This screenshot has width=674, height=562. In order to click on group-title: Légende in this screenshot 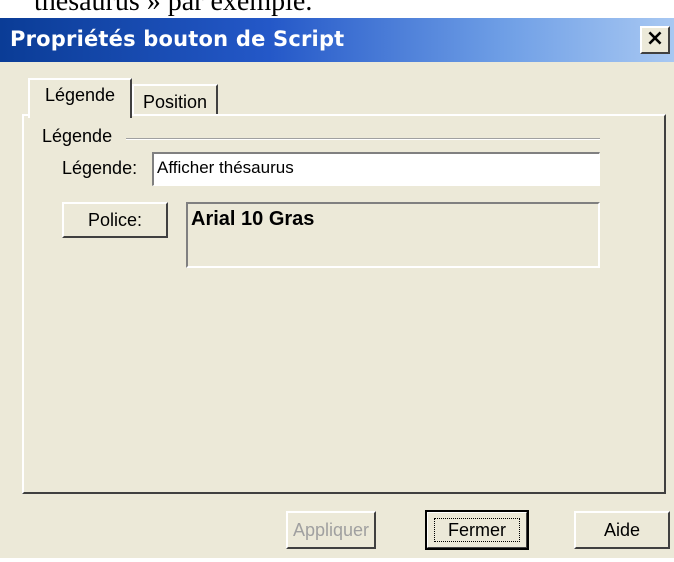, I will do `click(79, 136)`.